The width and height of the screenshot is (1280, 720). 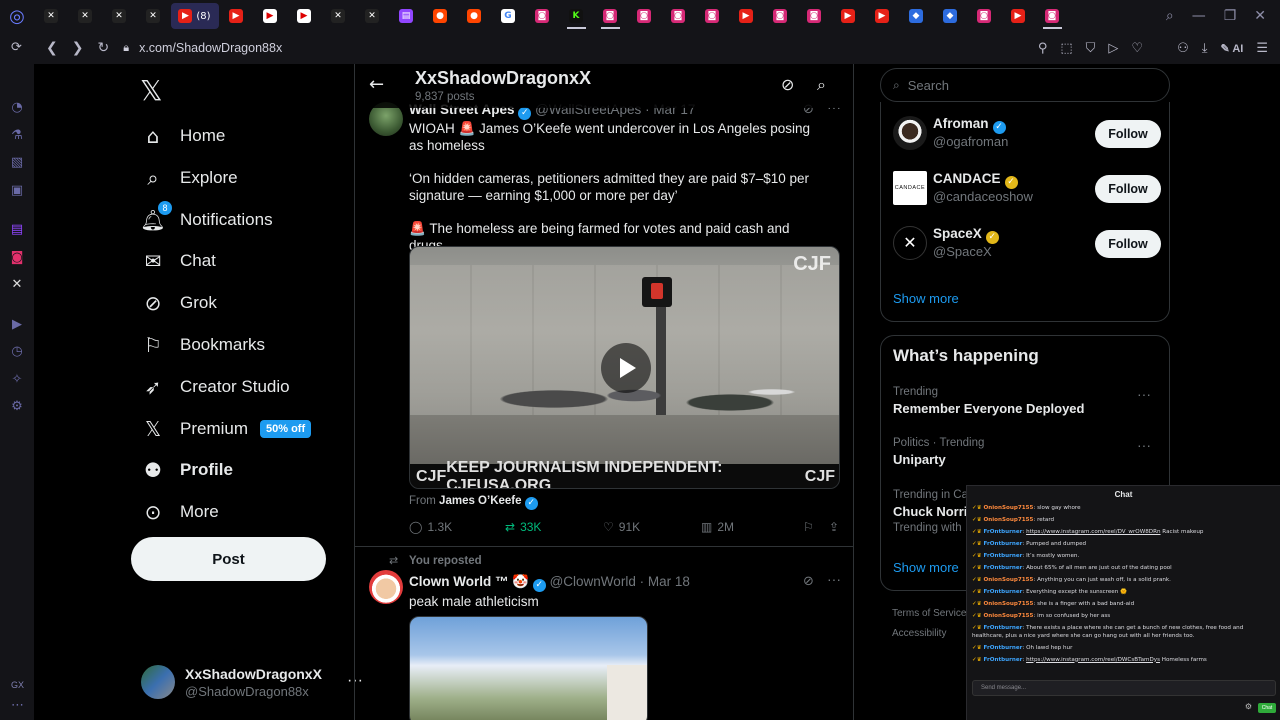 What do you see at coordinates (910, 133) in the screenshot?
I see `avatar` at bounding box center [910, 133].